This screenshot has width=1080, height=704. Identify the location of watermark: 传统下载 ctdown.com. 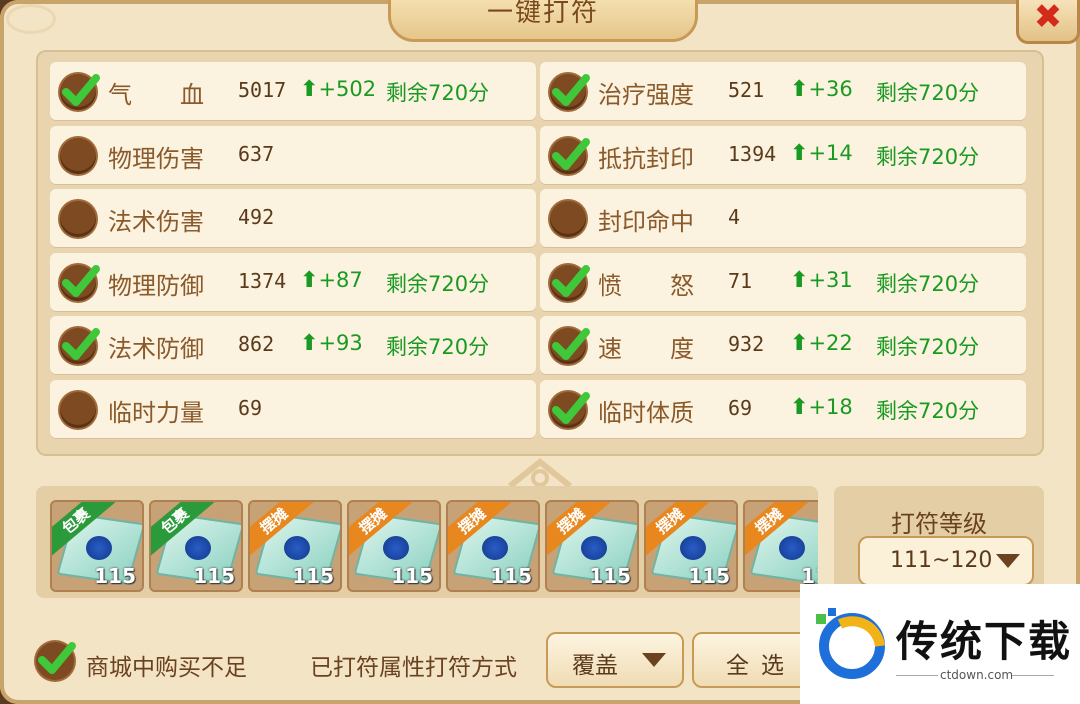
(940, 644).